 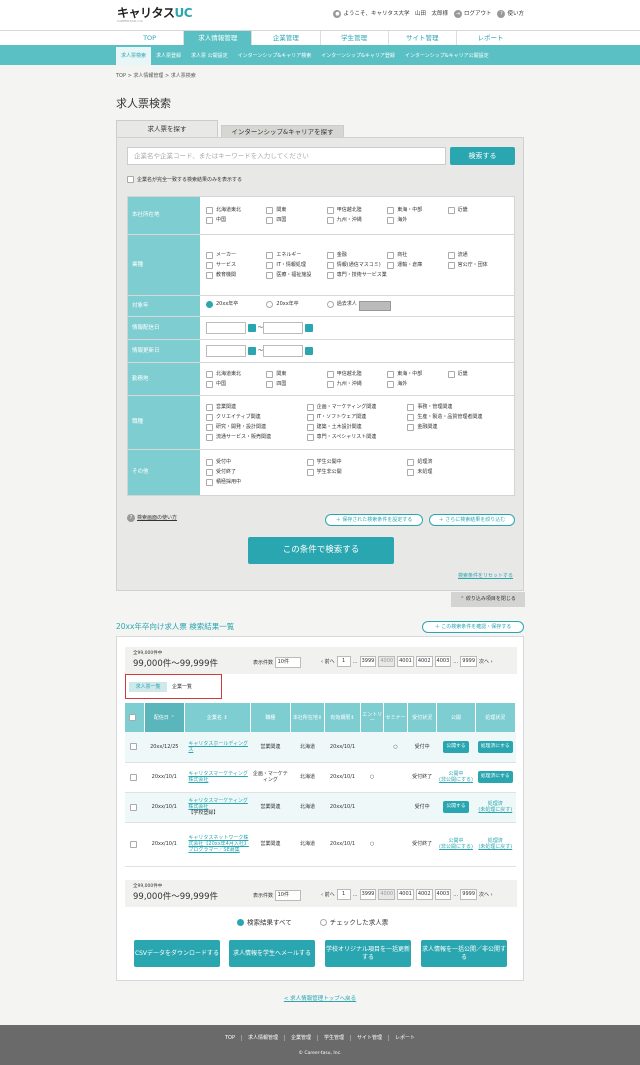 What do you see at coordinates (482, 156) in the screenshot?
I see `keyword-search-button: 検索する` at bounding box center [482, 156].